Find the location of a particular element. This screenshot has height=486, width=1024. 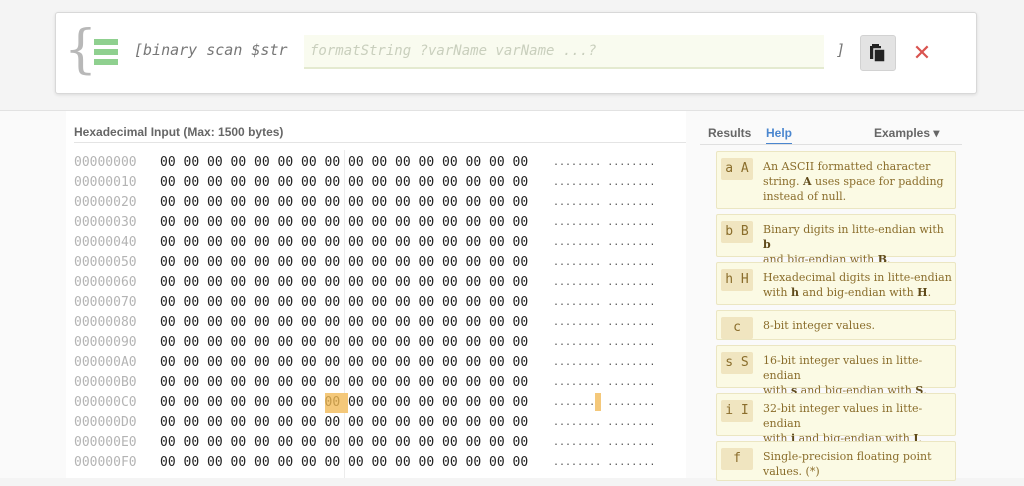

help-item: c 8-bit integer values. is located at coordinates (836, 325).